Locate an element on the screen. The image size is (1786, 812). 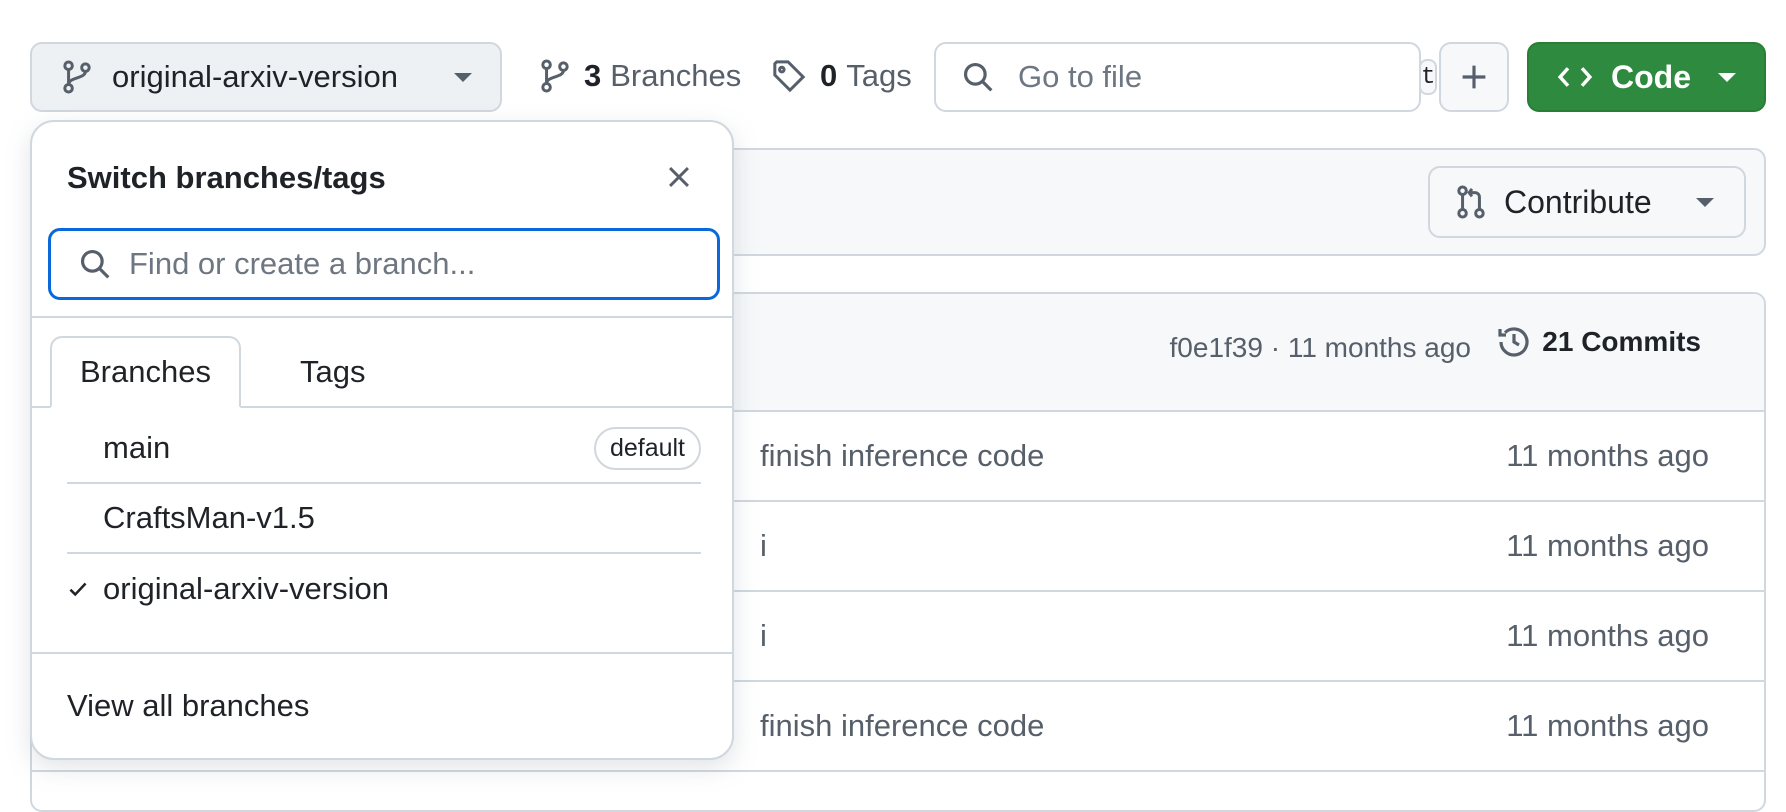
tags-count: 0 is located at coordinates (829, 75).